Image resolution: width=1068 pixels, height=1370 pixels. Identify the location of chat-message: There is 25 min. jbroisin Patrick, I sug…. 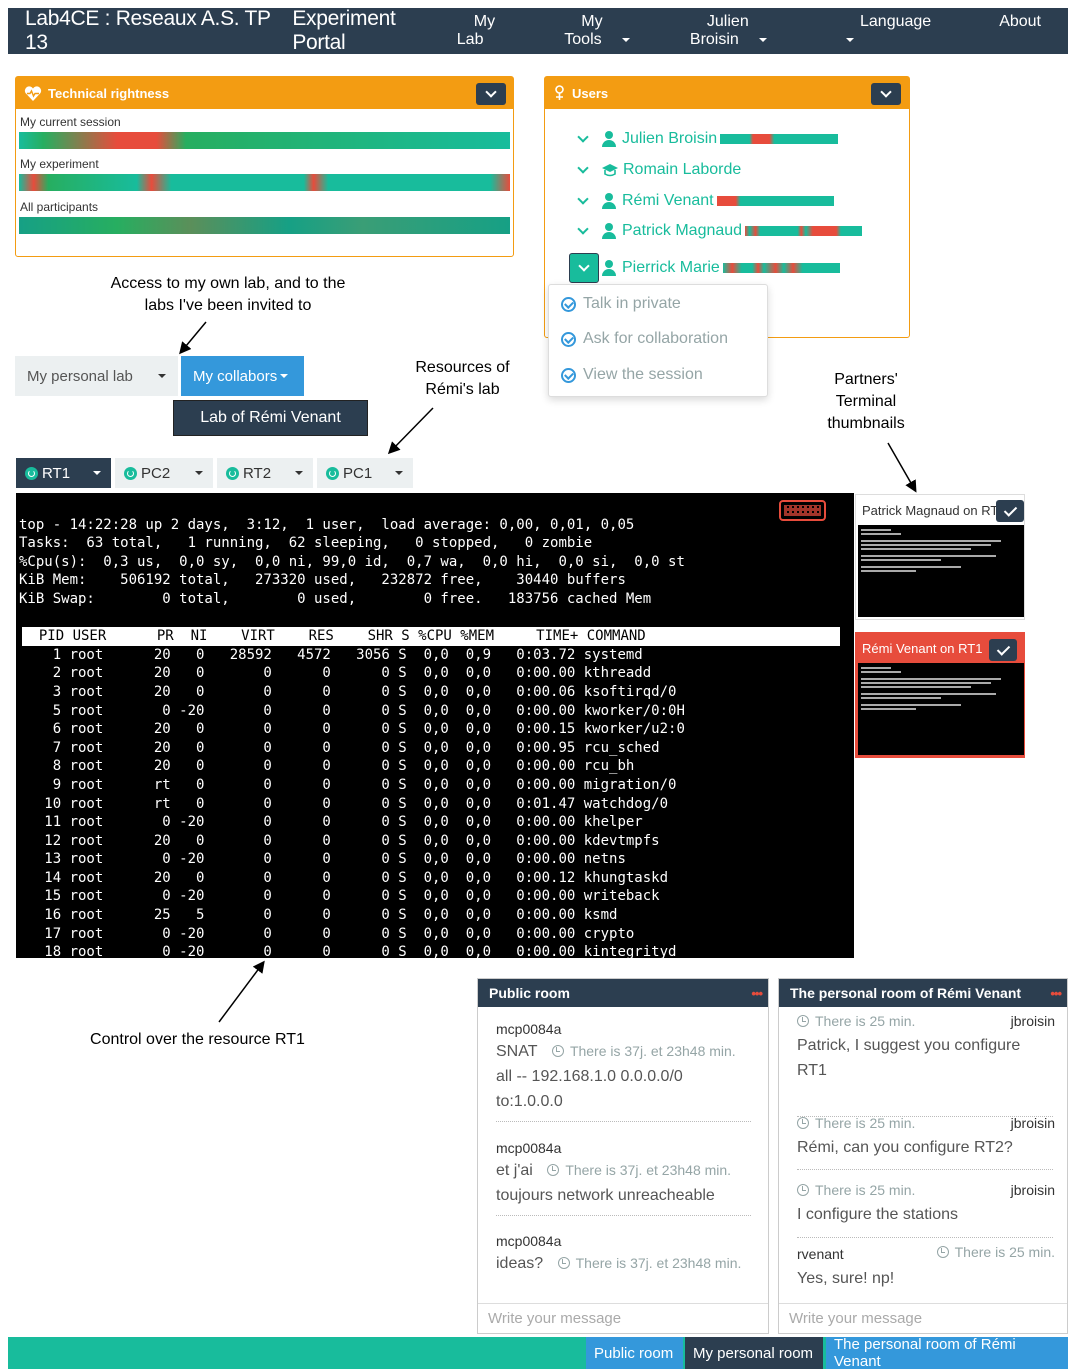
(926, 1048).